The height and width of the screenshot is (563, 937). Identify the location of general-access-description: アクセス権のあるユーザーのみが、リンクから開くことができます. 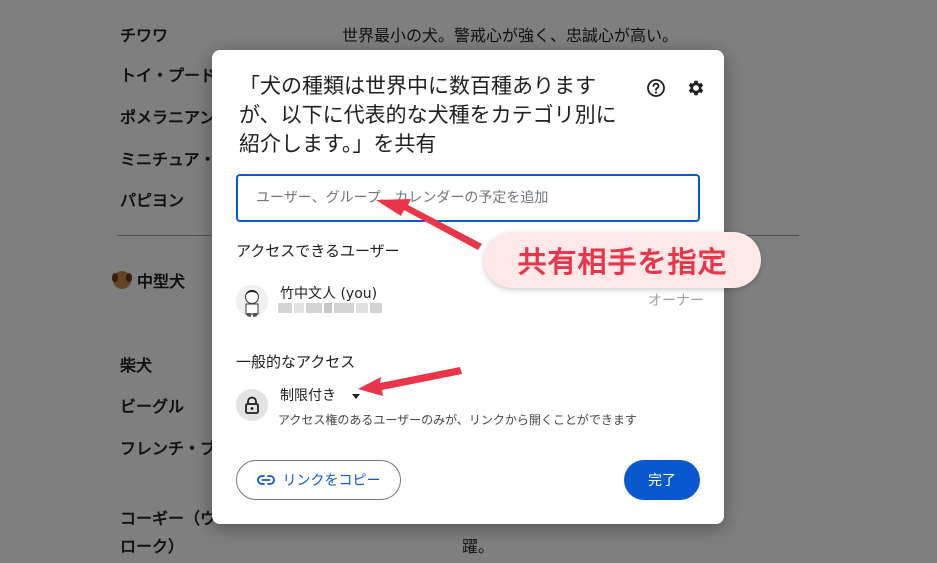
(457, 420).